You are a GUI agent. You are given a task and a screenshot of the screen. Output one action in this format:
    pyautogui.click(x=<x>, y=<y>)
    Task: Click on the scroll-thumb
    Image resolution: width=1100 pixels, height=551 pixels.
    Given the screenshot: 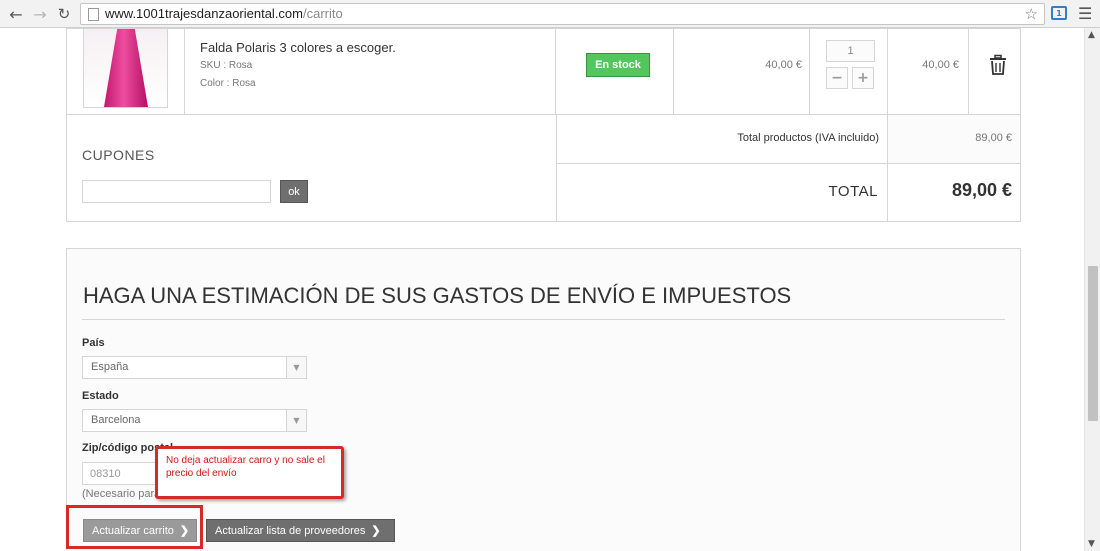 What is the action you would take?
    pyautogui.click(x=1093, y=343)
    